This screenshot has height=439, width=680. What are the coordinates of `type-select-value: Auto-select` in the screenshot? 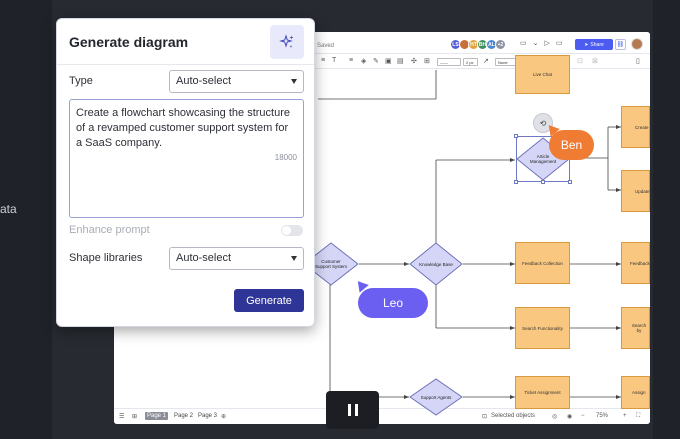 It's located at (204, 81).